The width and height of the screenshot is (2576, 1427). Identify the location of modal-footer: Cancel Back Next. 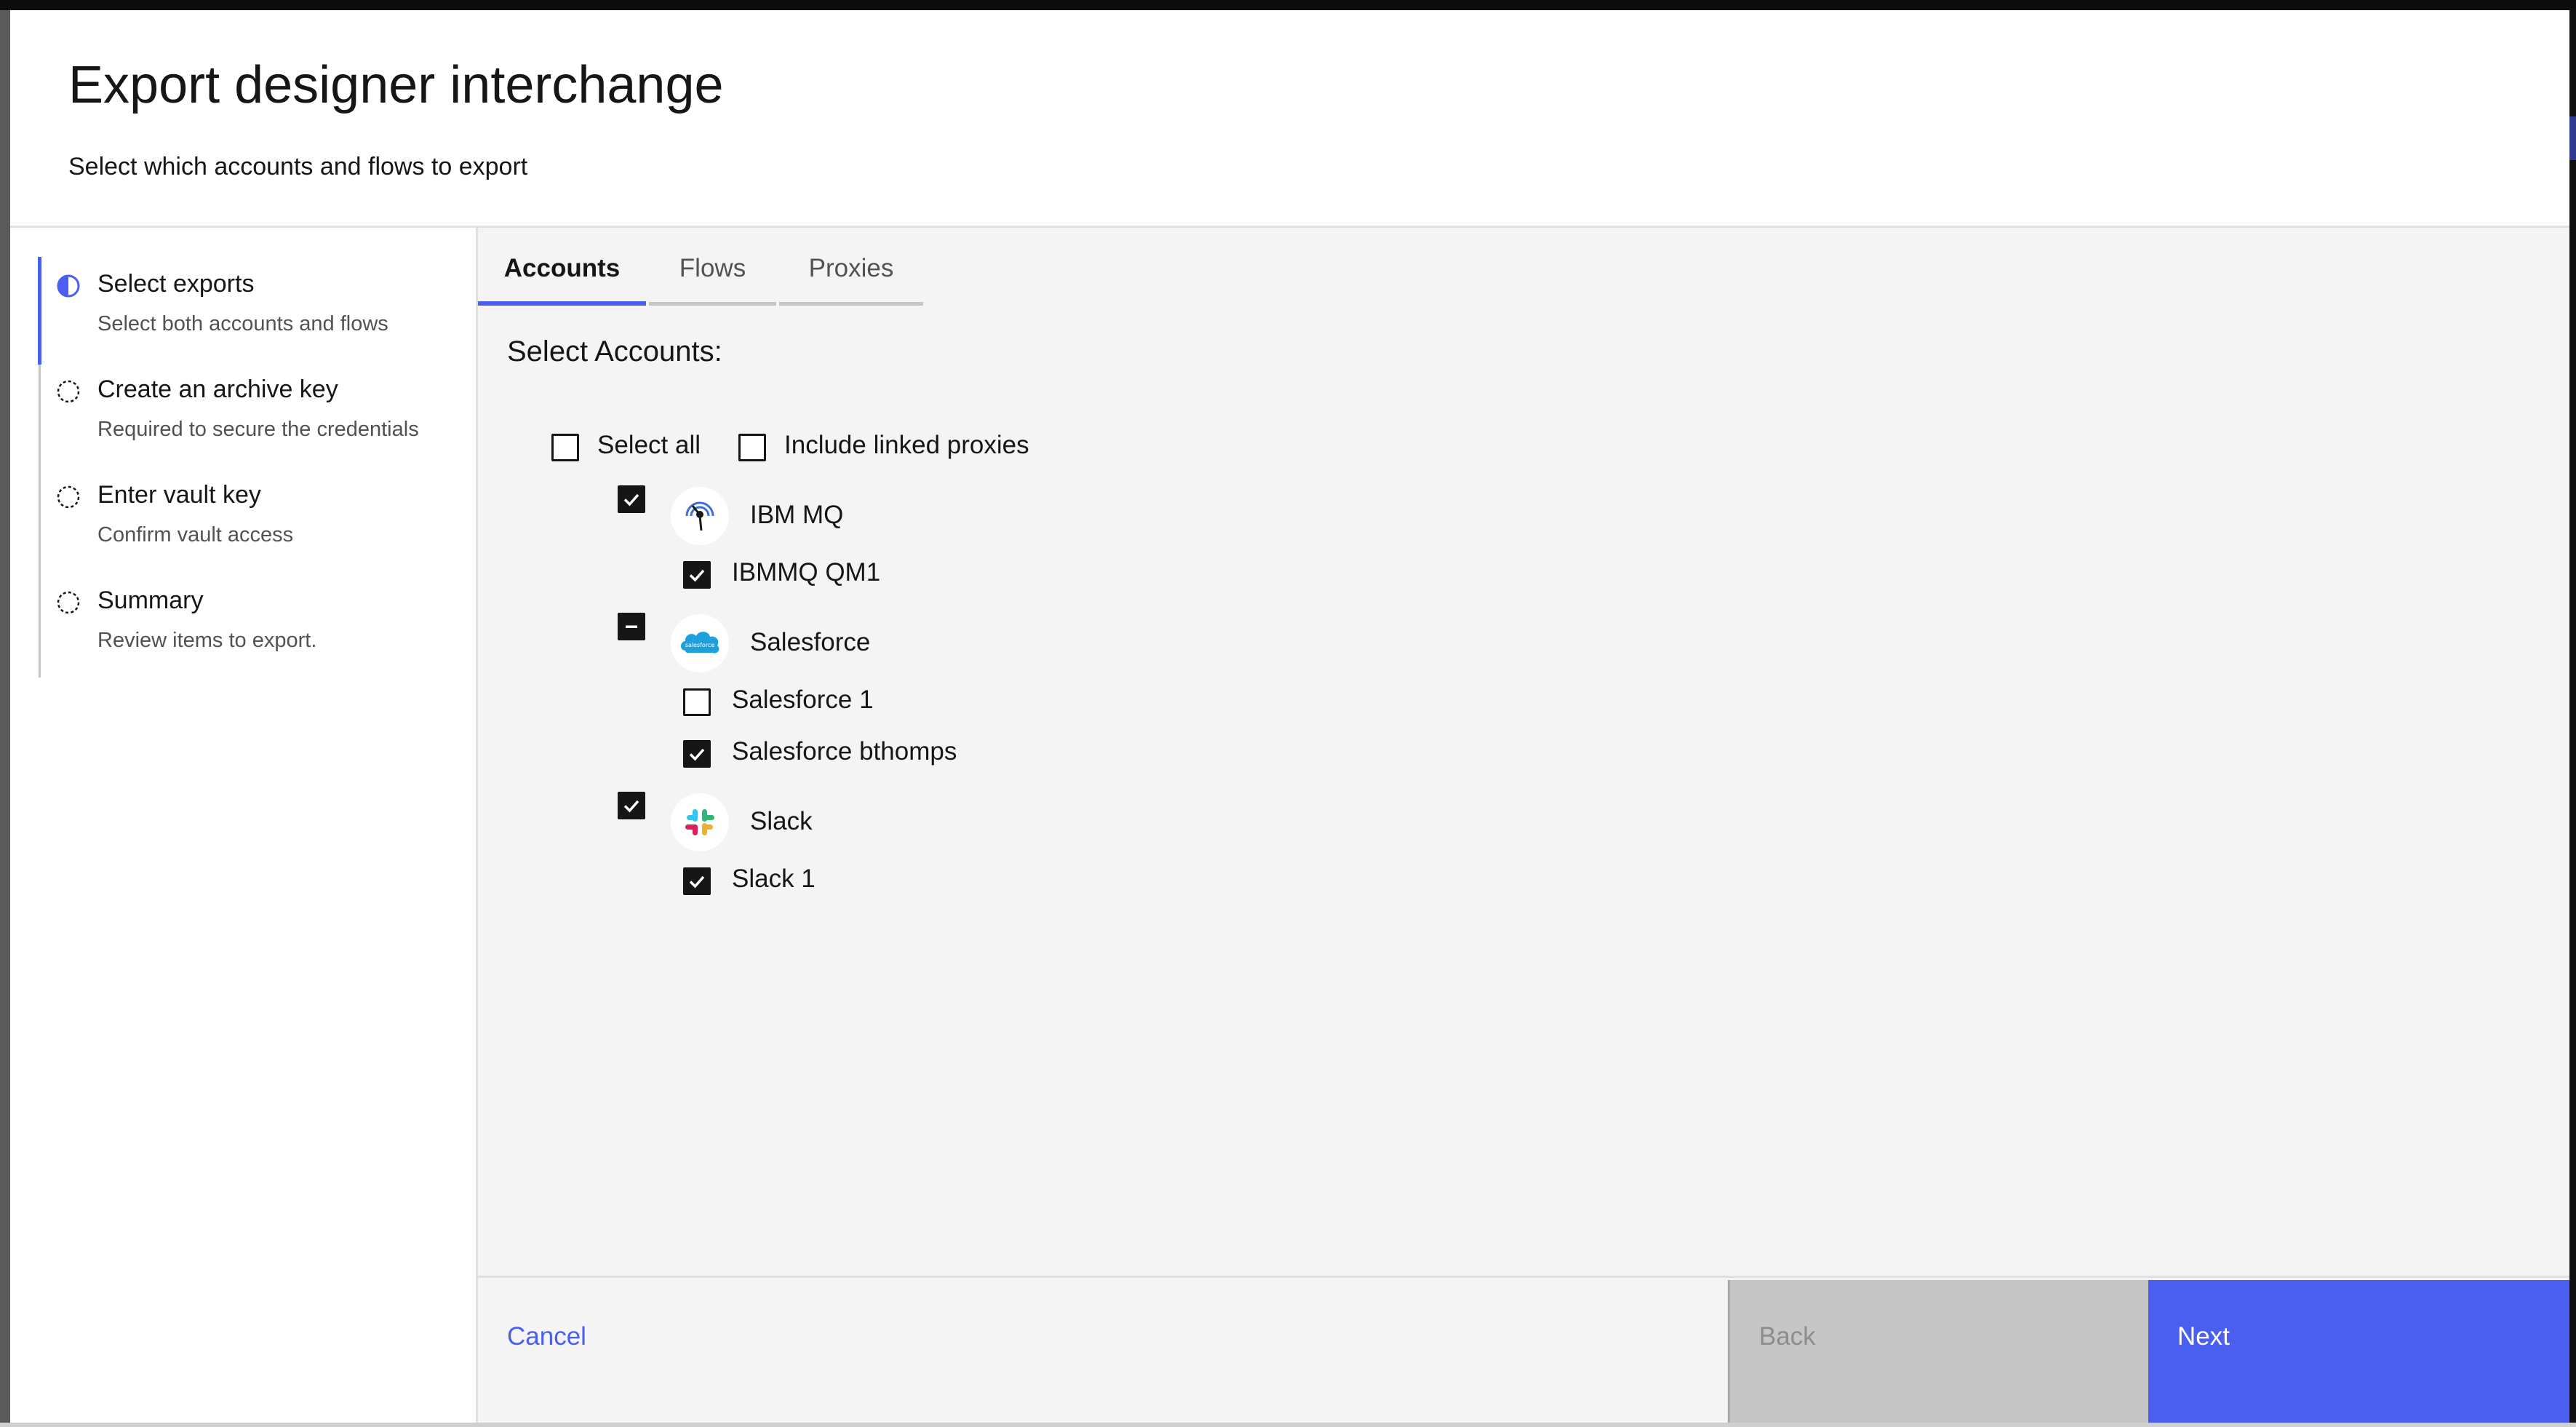
(1523, 1349).